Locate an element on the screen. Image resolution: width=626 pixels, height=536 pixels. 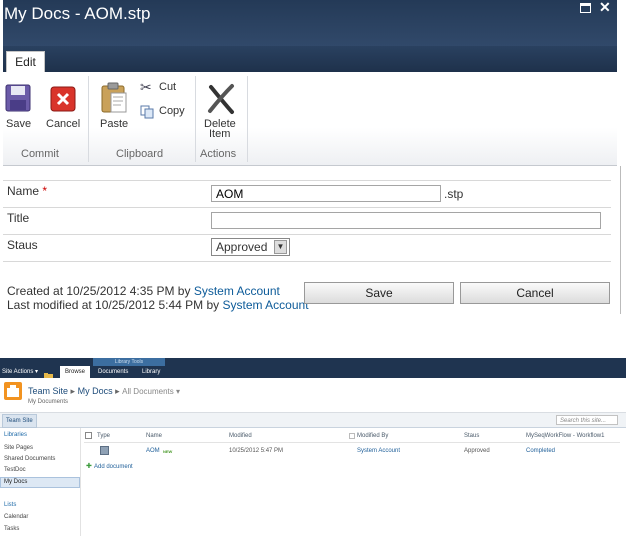
col-header-status: Staus is located at coordinates (471, 436).